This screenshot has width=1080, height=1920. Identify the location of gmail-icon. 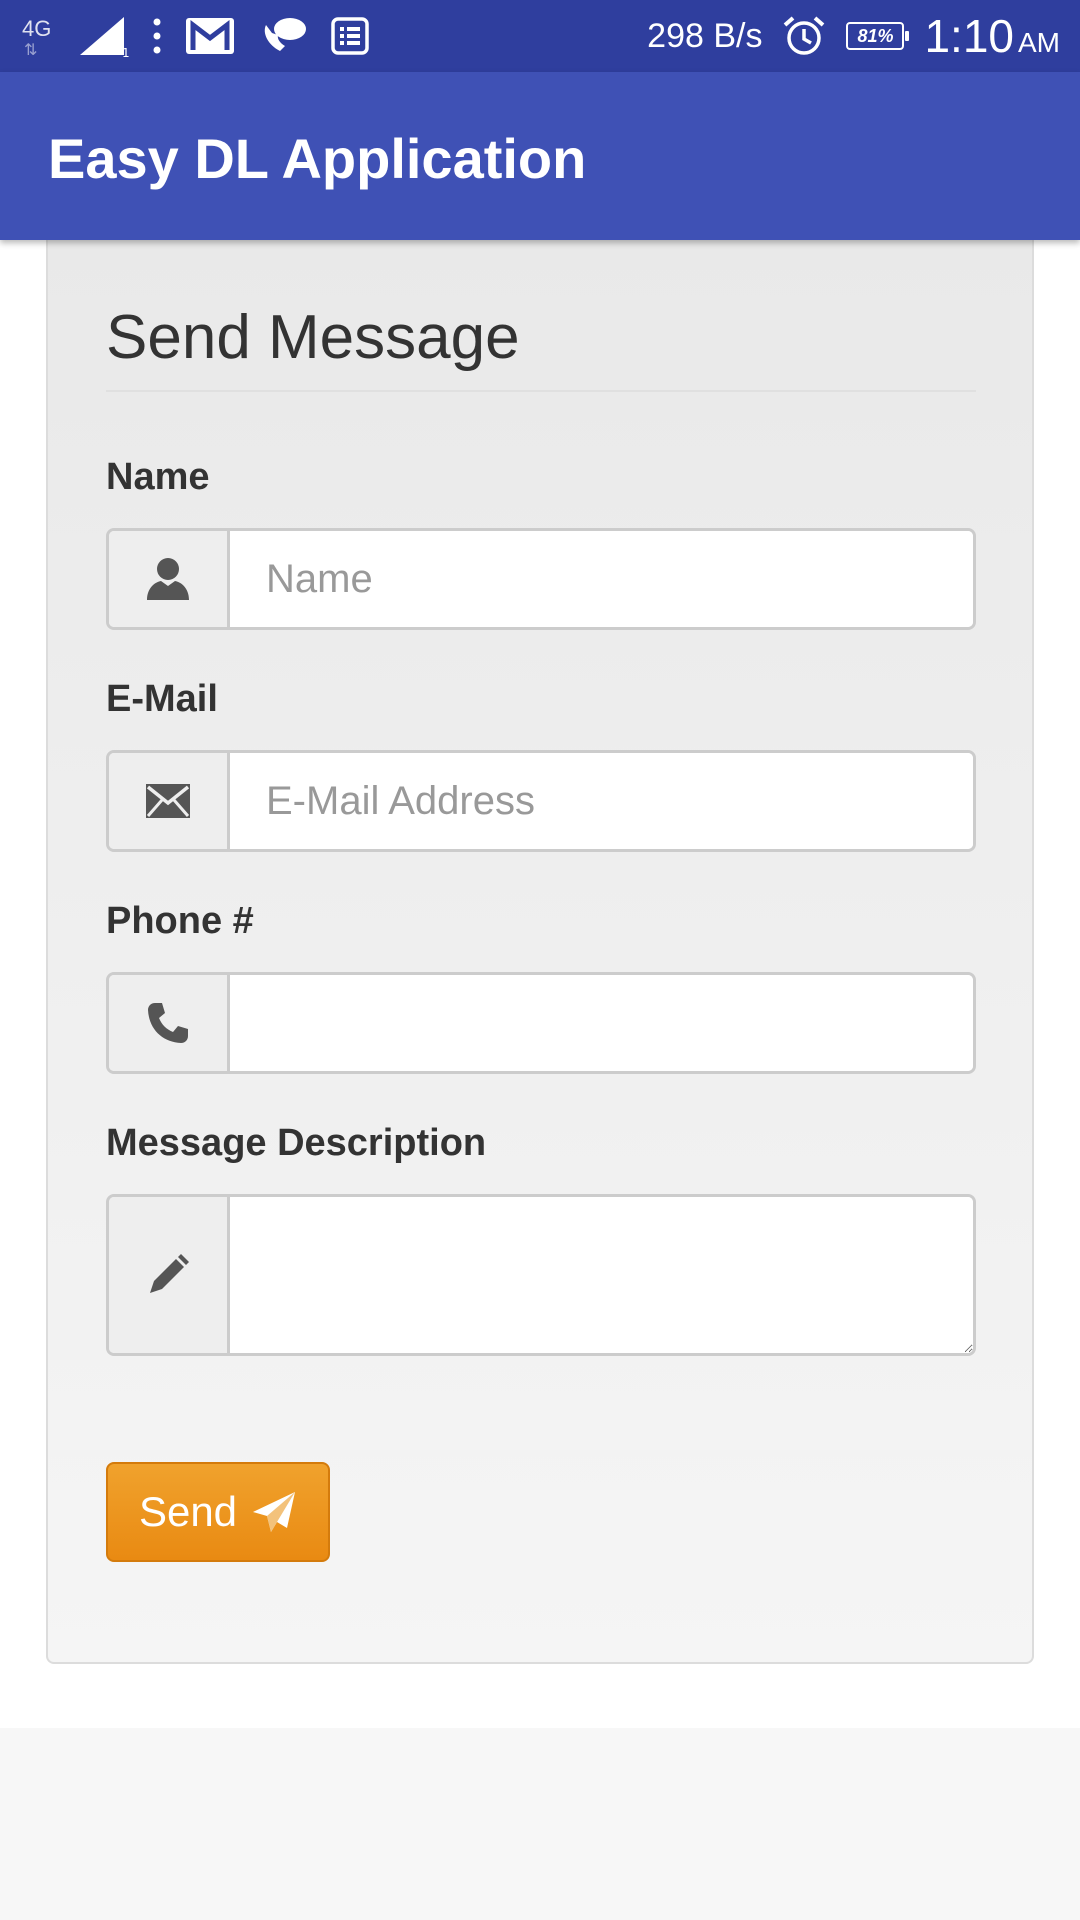
(210, 36).